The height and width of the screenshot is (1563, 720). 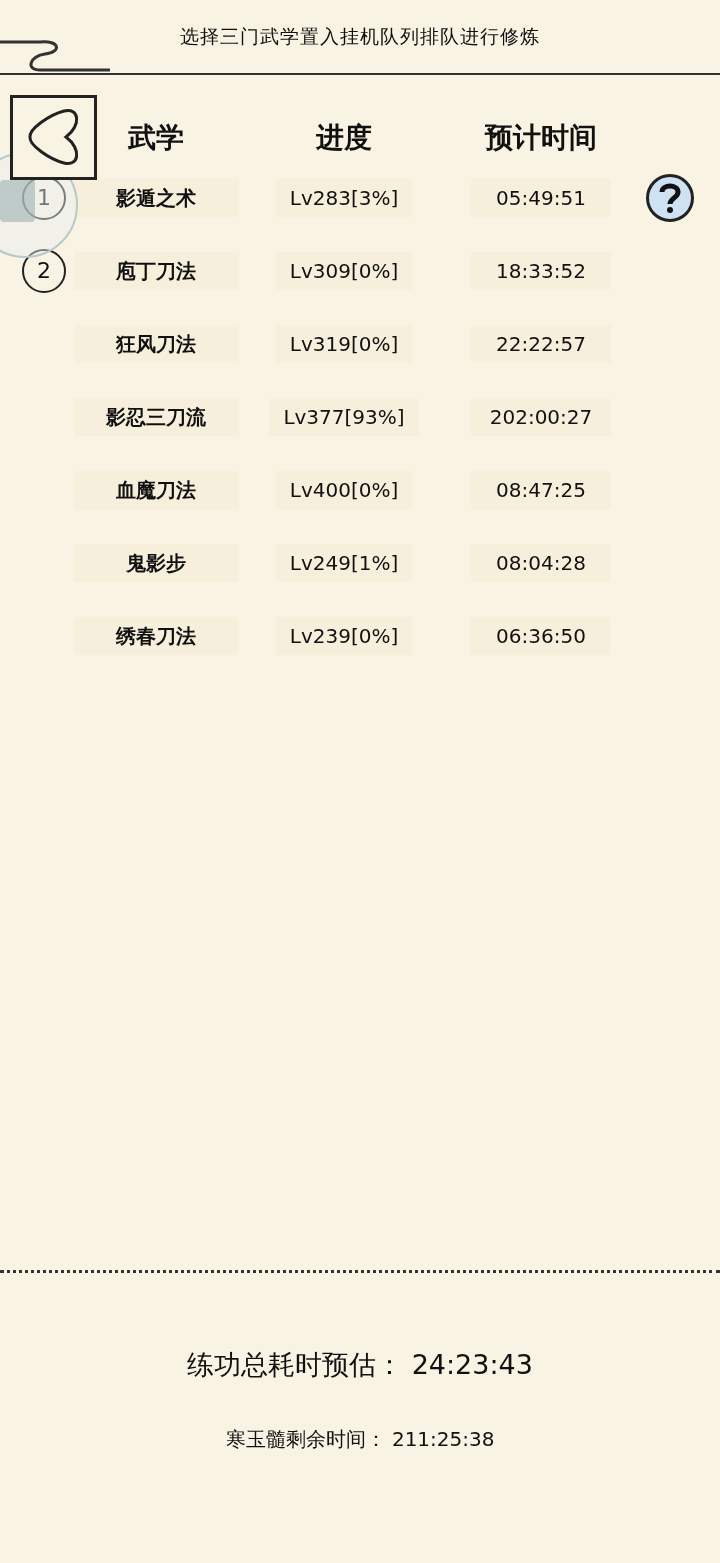 What do you see at coordinates (156, 137) in the screenshot?
I see `column-header: 武学` at bounding box center [156, 137].